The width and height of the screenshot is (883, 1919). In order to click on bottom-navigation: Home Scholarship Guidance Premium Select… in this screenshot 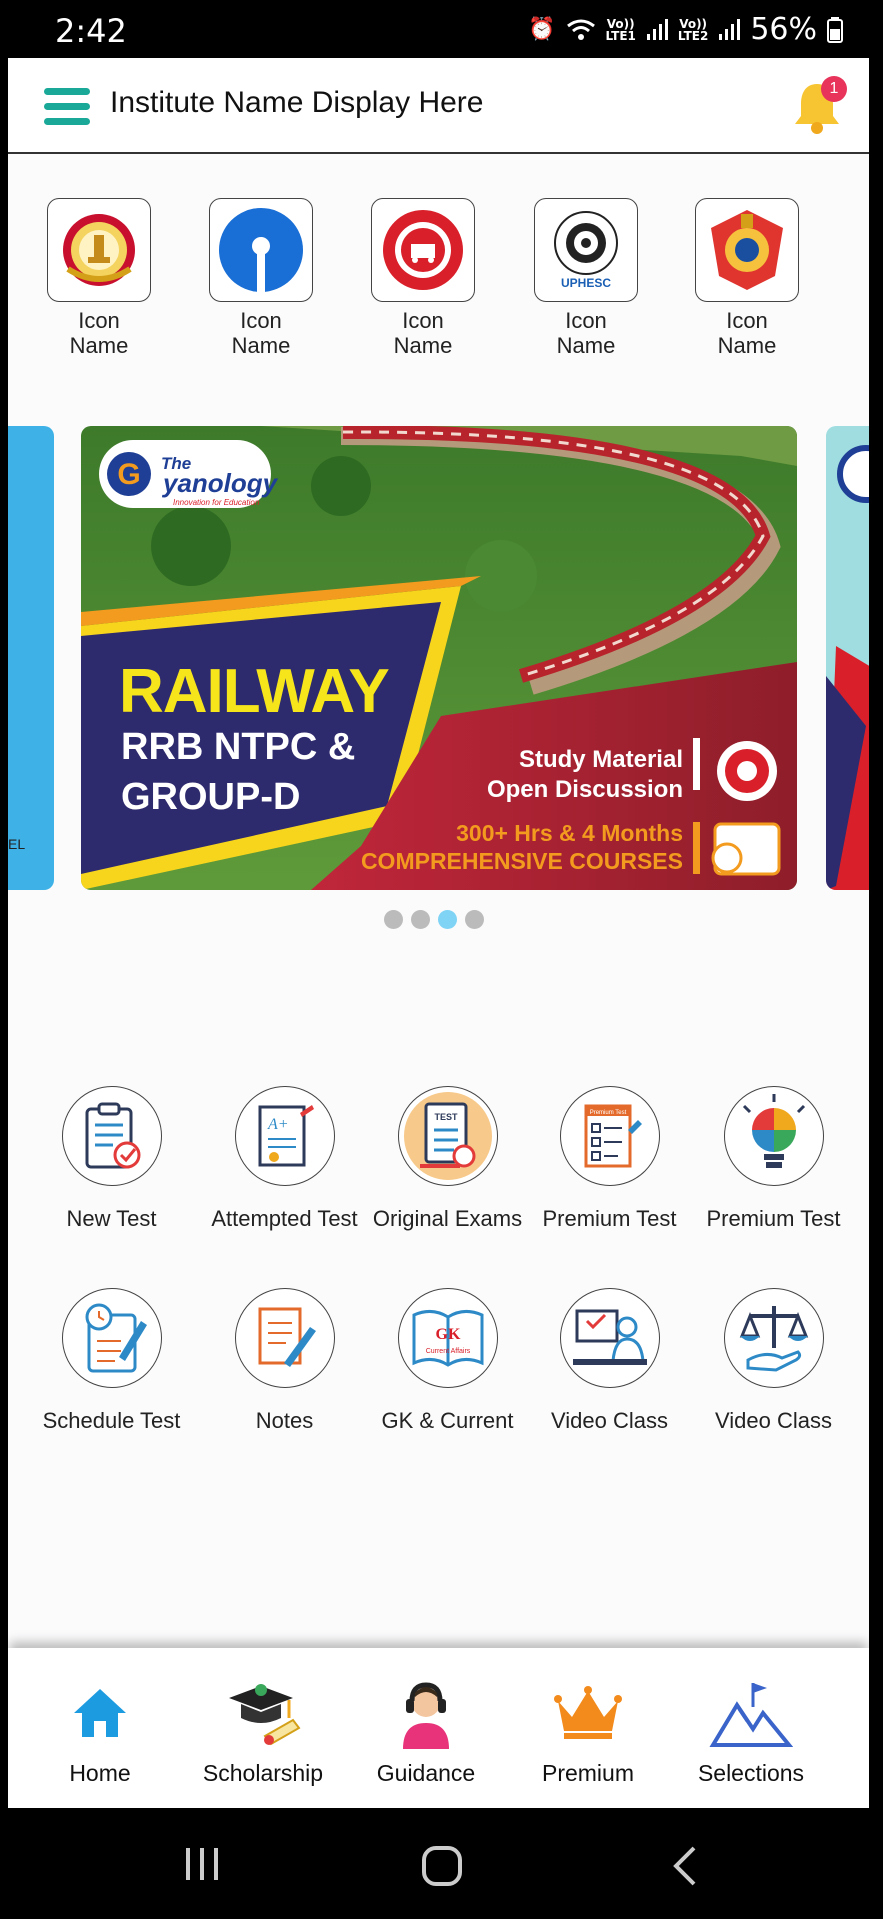, I will do `click(438, 1728)`.